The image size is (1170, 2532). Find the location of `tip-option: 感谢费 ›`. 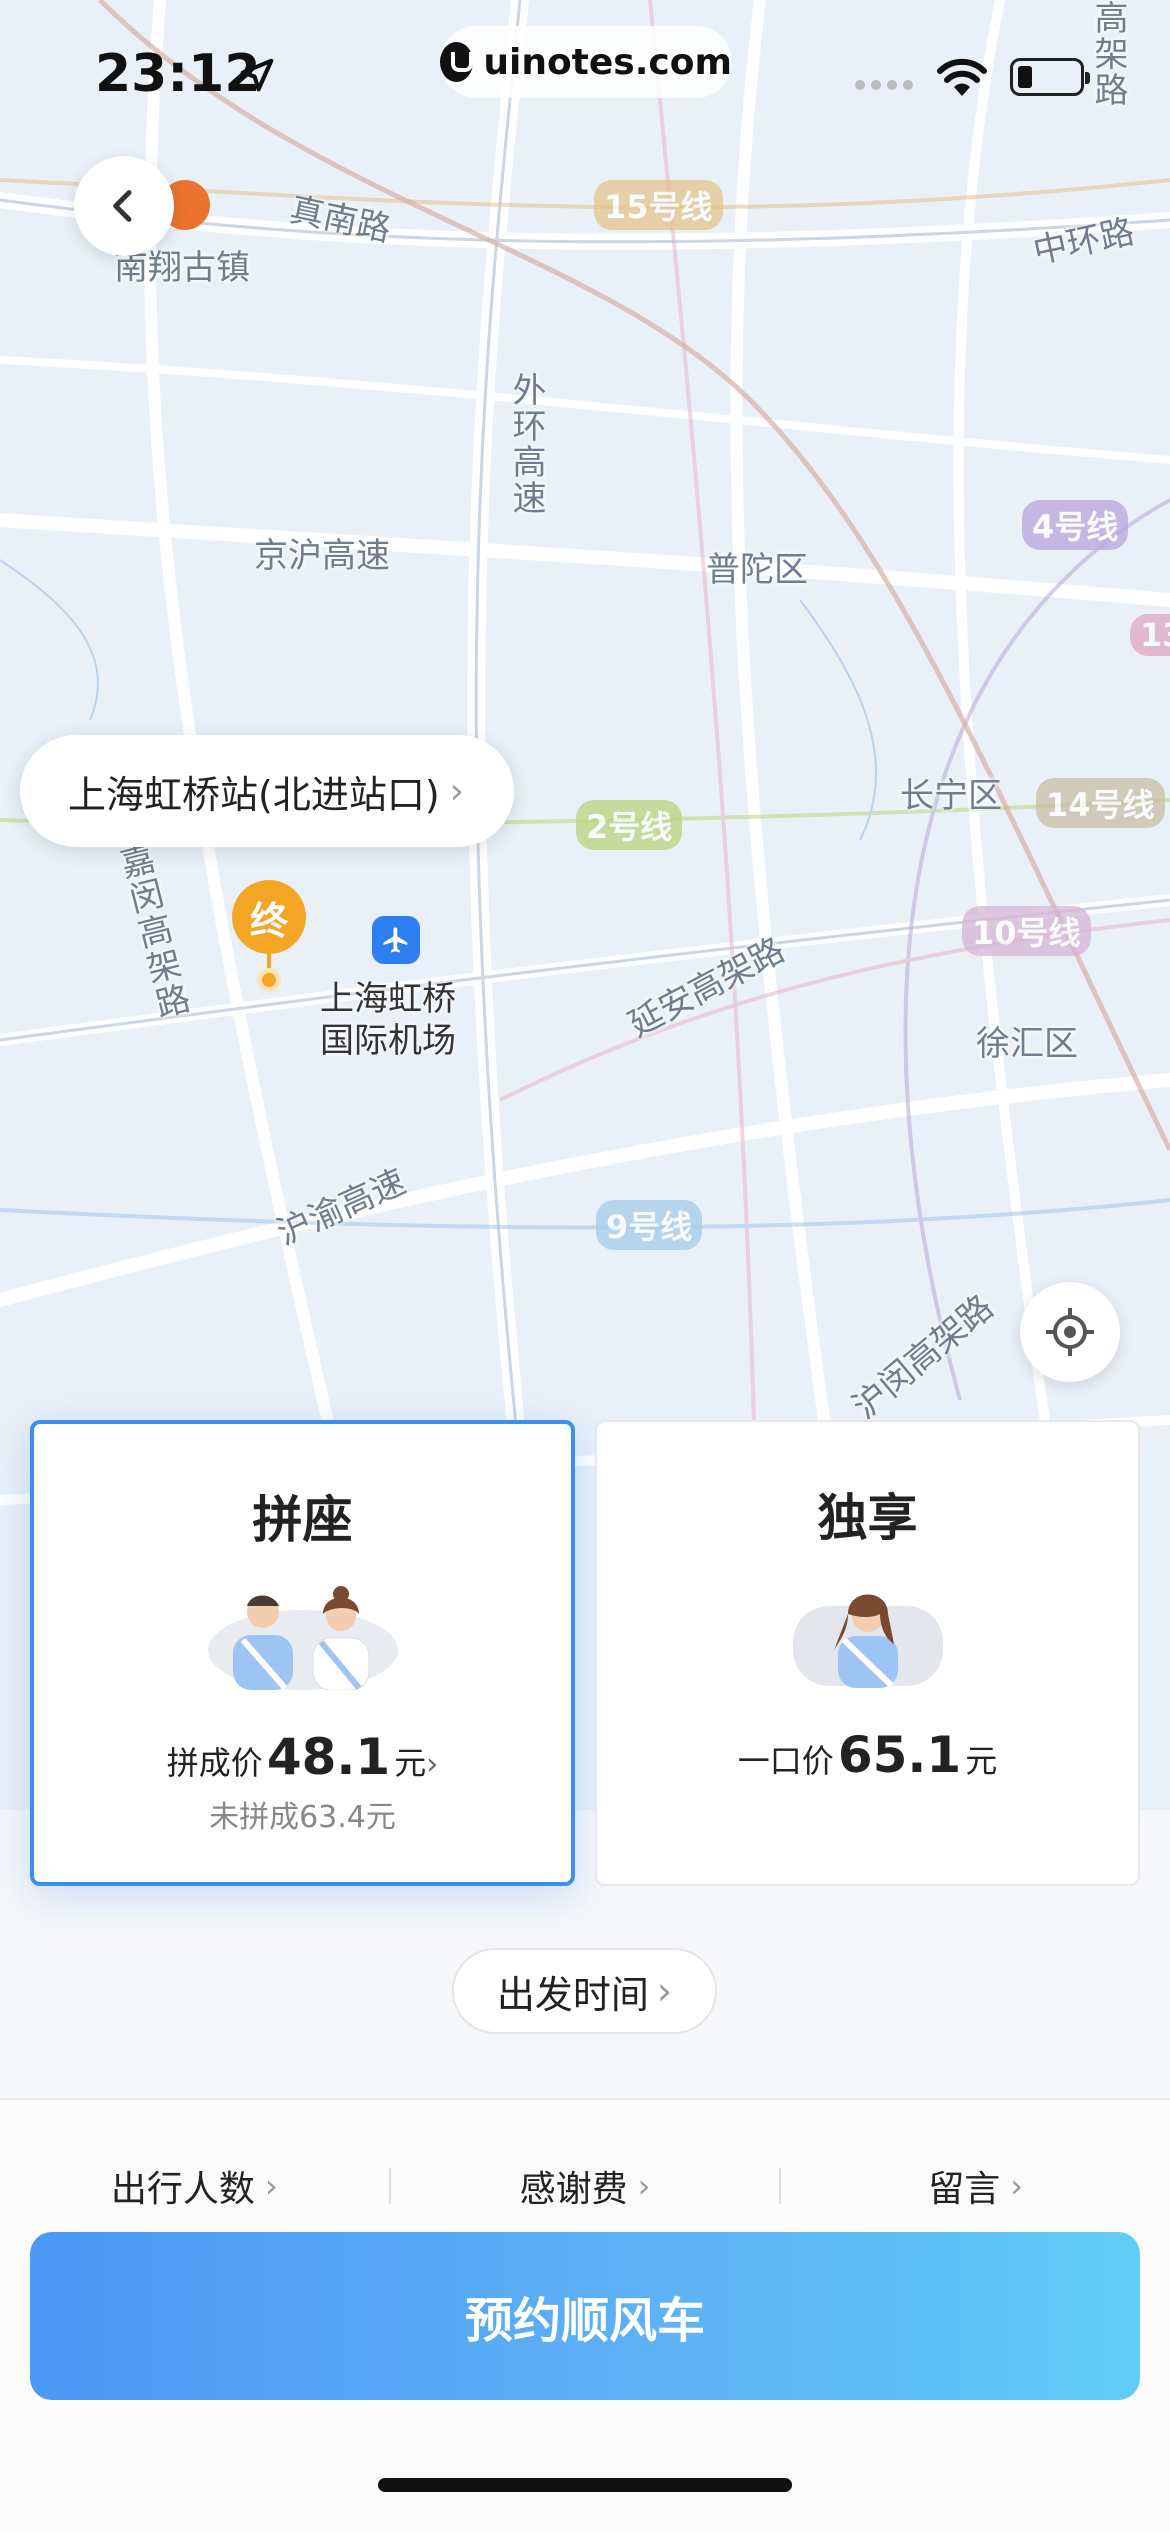

tip-option: 感谢费 › is located at coordinates (585, 2186).